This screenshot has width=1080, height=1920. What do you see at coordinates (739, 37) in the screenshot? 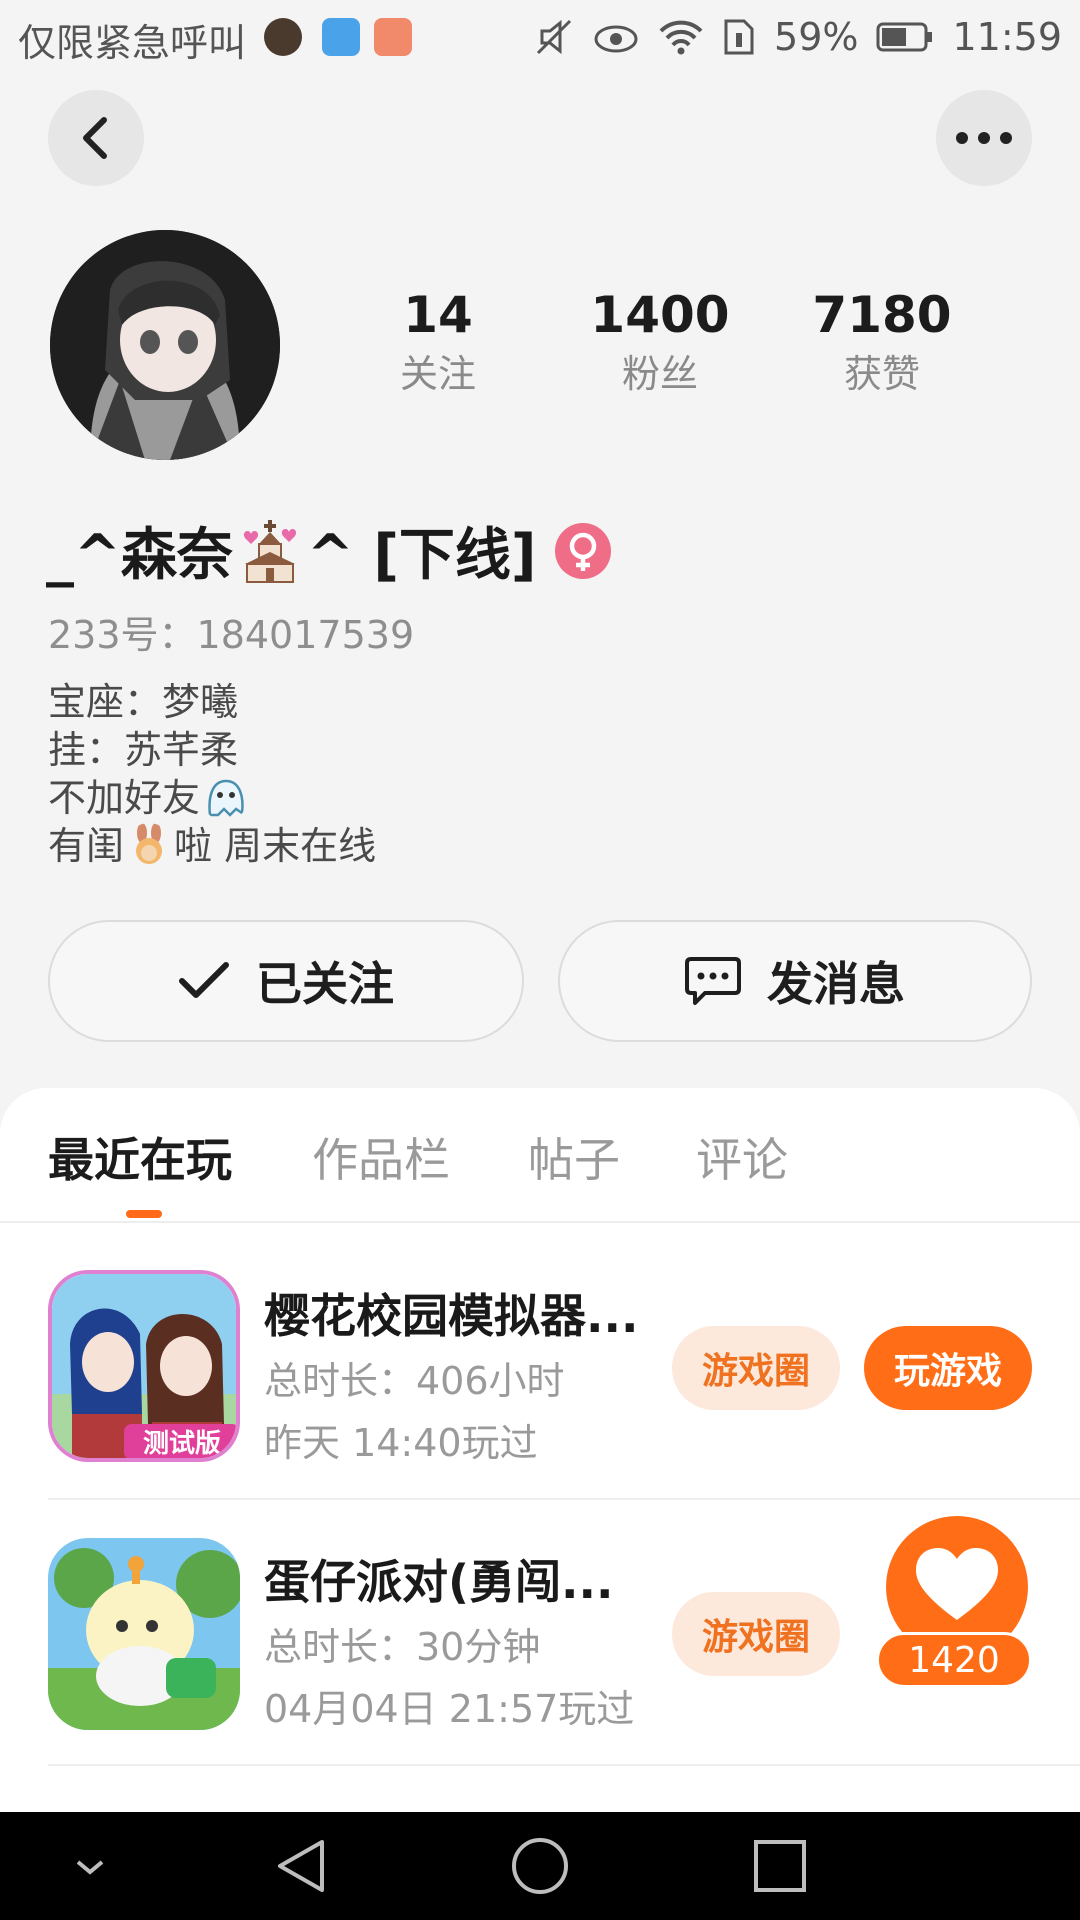
I see `sim-icon` at bounding box center [739, 37].